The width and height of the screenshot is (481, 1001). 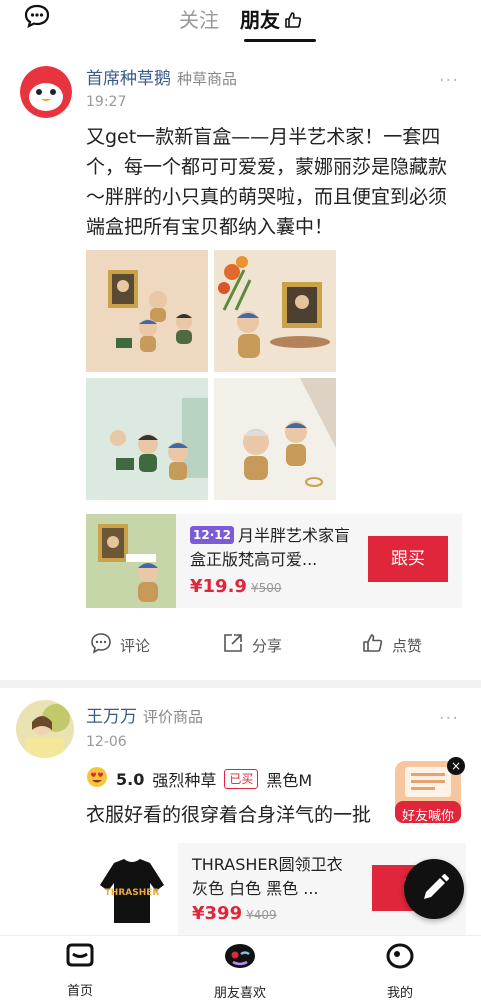 What do you see at coordinates (240, 684) in the screenshot?
I see `post-divider` at bounding box center [240, 684].